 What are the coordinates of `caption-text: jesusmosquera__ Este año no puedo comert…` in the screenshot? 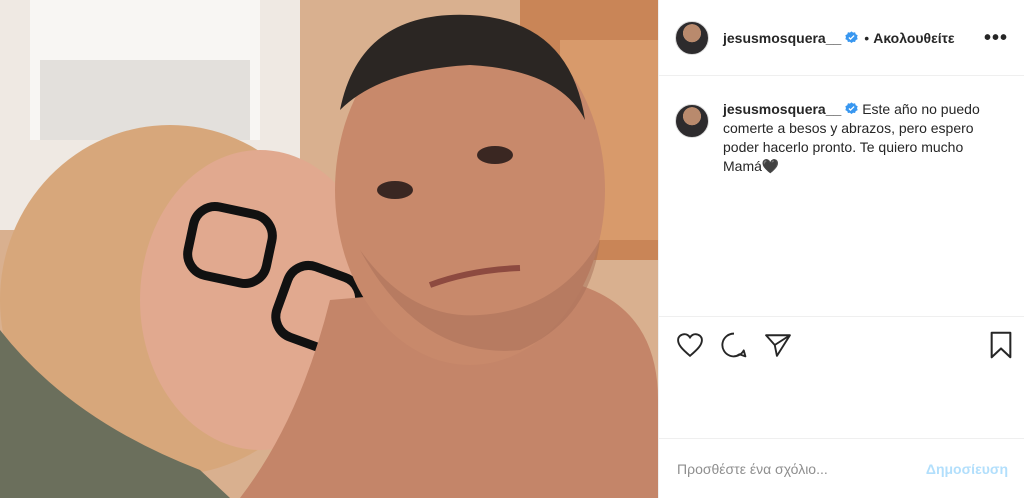 It's located at (858, 138).